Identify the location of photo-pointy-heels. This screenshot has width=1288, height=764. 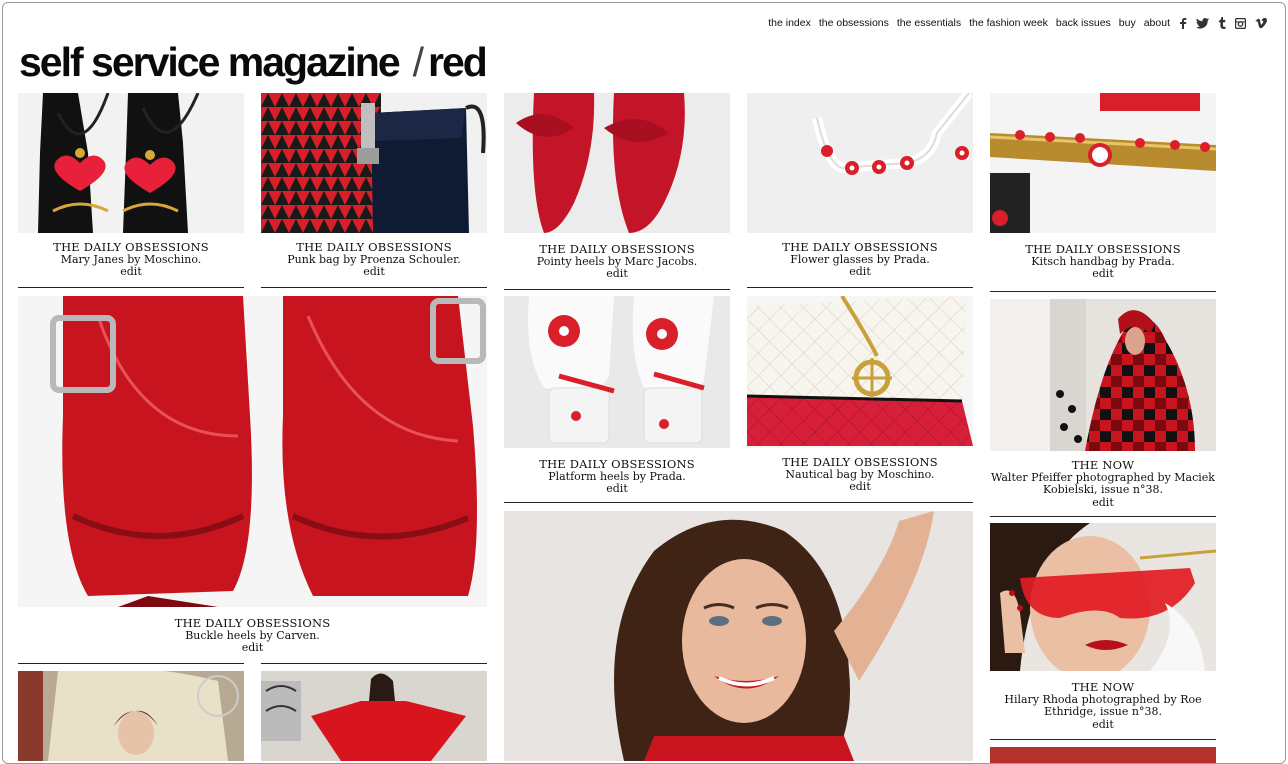
(617, 163).